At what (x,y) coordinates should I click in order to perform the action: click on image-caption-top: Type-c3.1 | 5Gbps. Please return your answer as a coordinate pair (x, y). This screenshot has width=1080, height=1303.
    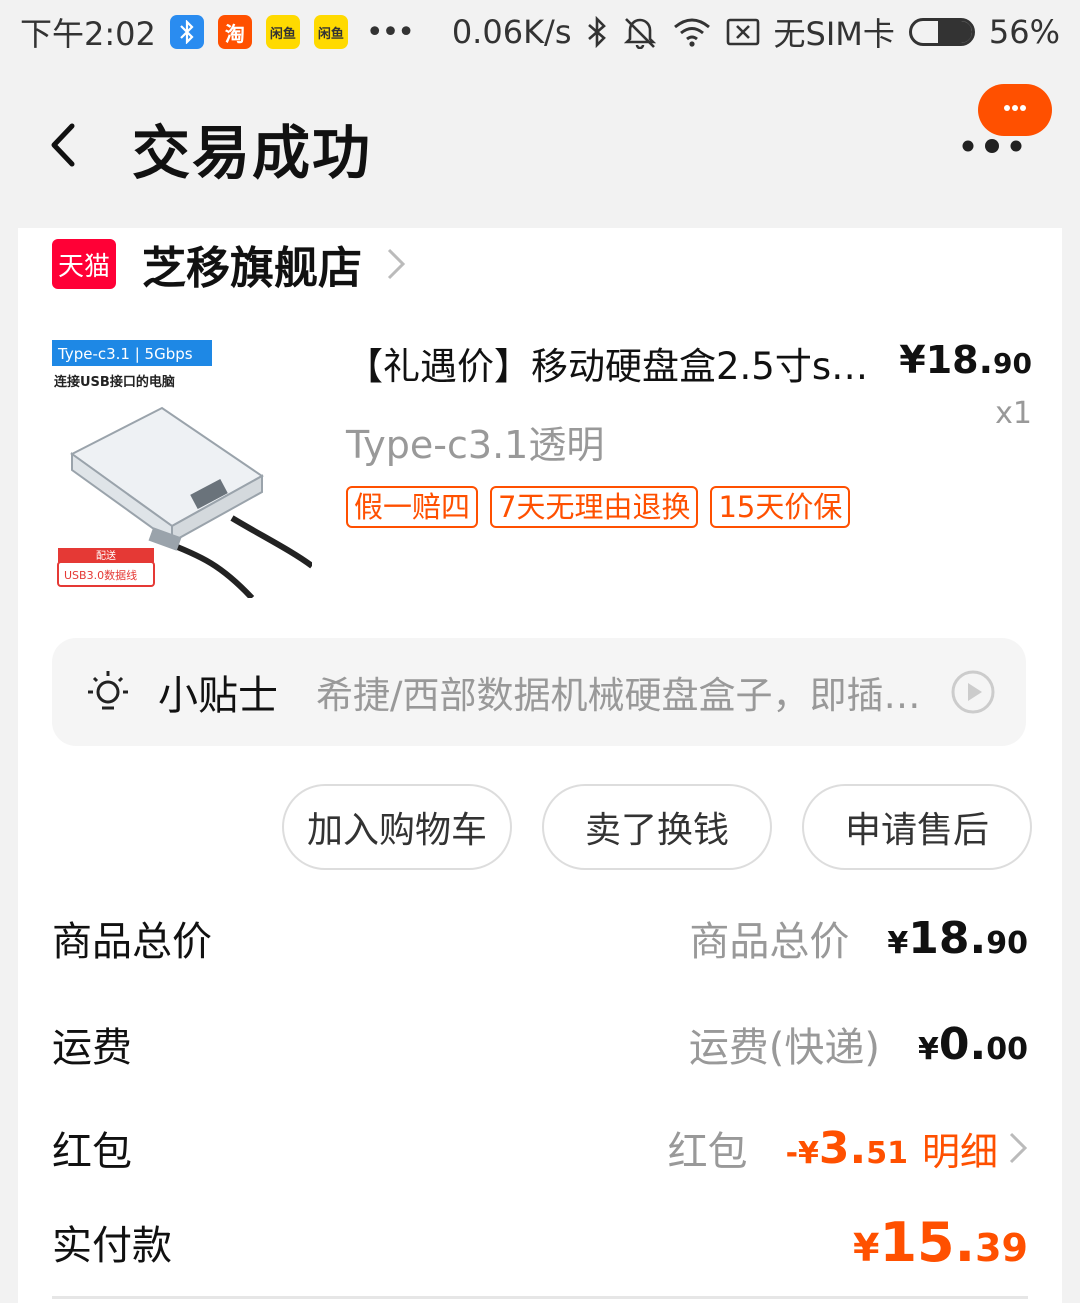
    Looking at the image, I should click on (125, 354).